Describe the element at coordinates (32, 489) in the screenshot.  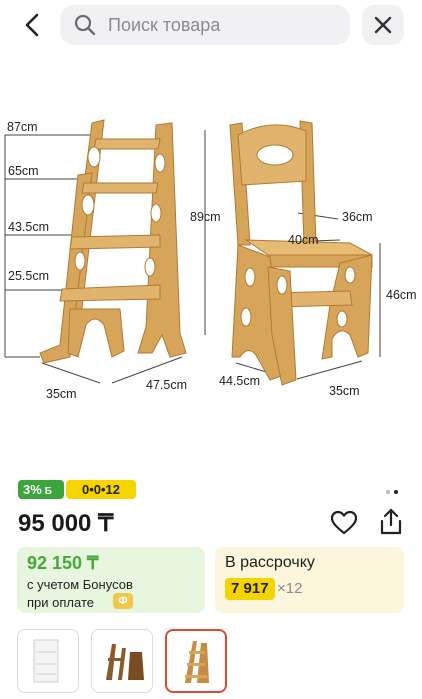
I see `bonus-badge-label: 3%` at that location.